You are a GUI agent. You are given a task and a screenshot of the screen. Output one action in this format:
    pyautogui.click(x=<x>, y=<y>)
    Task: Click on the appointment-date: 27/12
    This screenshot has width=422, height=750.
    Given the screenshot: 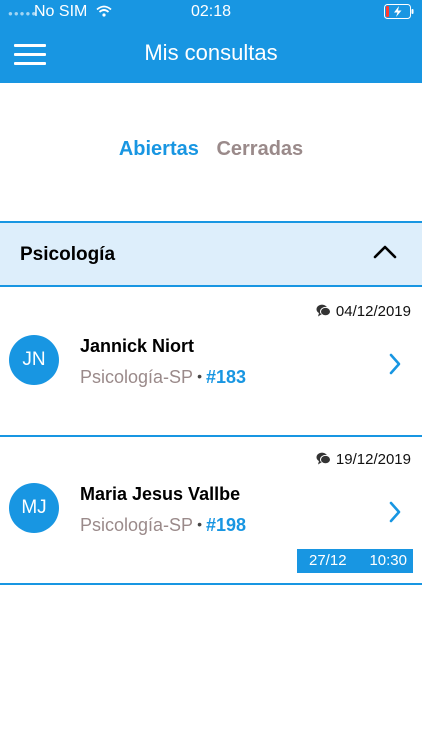 What is the action you would take?
    pyautogui.click(x=328, y=560)
    